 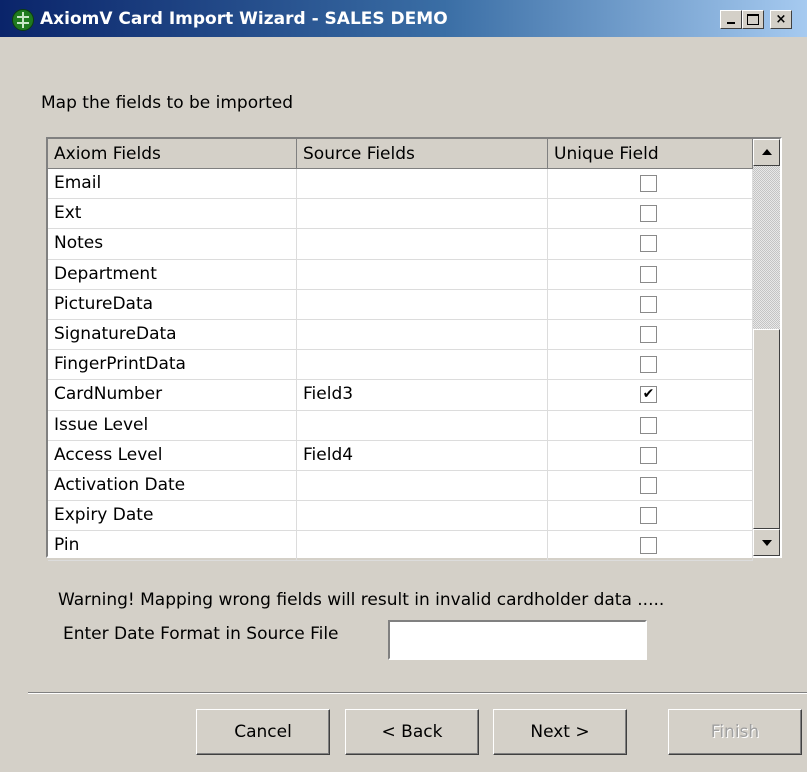 I want to click on maximize-button, so click(x=753, y=19).